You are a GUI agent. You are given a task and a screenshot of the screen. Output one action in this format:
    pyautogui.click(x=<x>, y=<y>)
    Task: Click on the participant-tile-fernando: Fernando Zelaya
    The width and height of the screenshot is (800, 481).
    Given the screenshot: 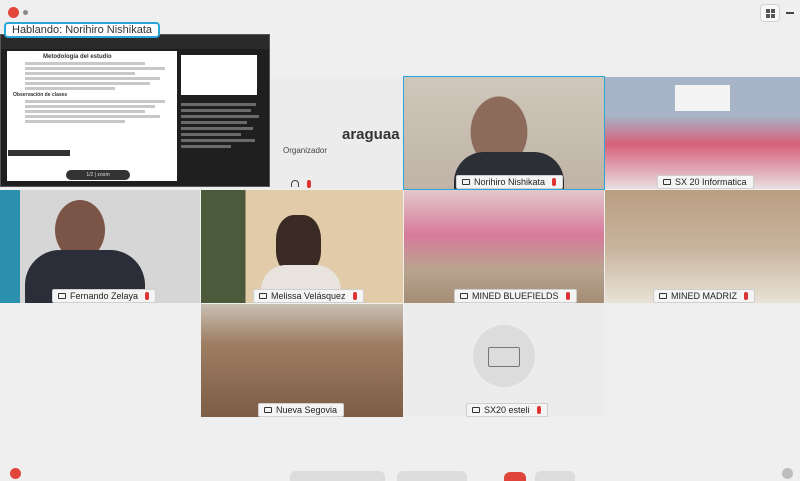 What is the action you would take?
    pyautogui.click(x=100, y=246)
    